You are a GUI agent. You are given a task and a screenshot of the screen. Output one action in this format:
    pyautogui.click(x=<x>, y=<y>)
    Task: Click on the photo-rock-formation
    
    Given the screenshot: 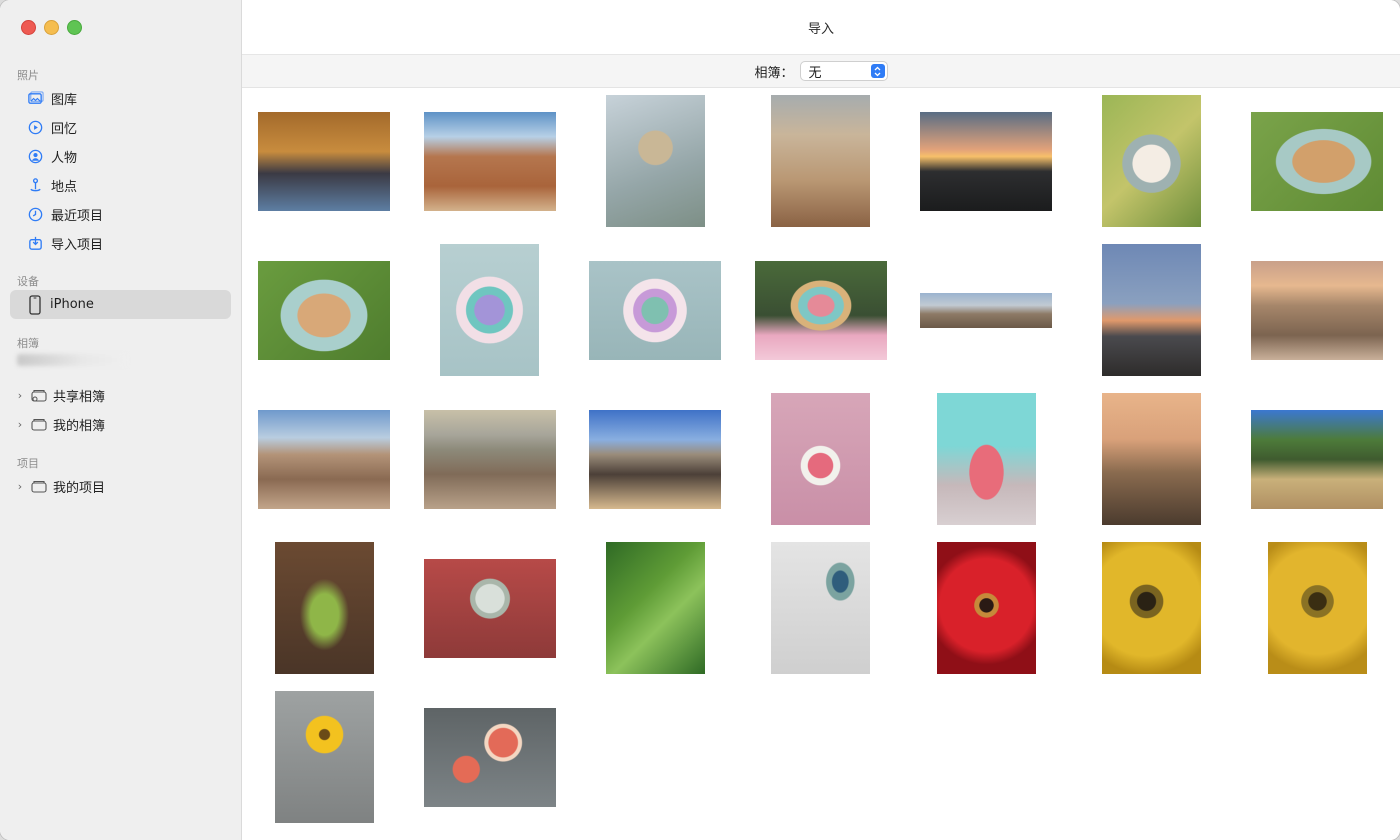 What is the action you would take?
    pyautogui.click(x=820, y=161)
    